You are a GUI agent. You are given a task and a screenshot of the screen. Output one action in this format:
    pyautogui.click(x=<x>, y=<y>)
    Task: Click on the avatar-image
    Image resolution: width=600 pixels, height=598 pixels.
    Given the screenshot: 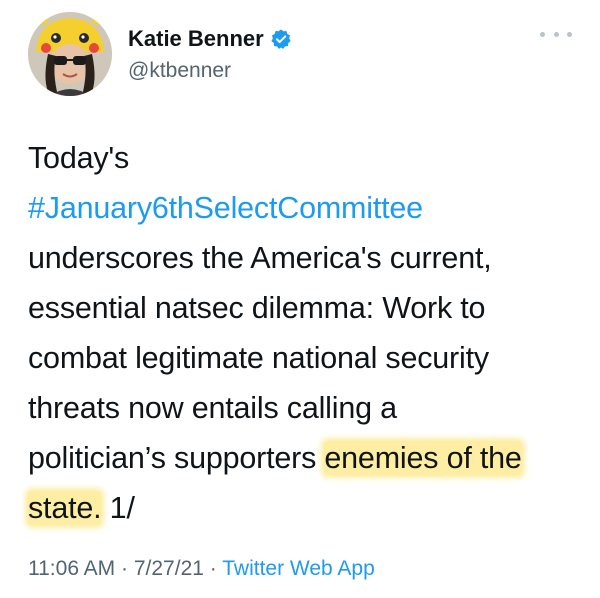 What is the action you would take?
    pyautogui.click(x=70, y=54)
    